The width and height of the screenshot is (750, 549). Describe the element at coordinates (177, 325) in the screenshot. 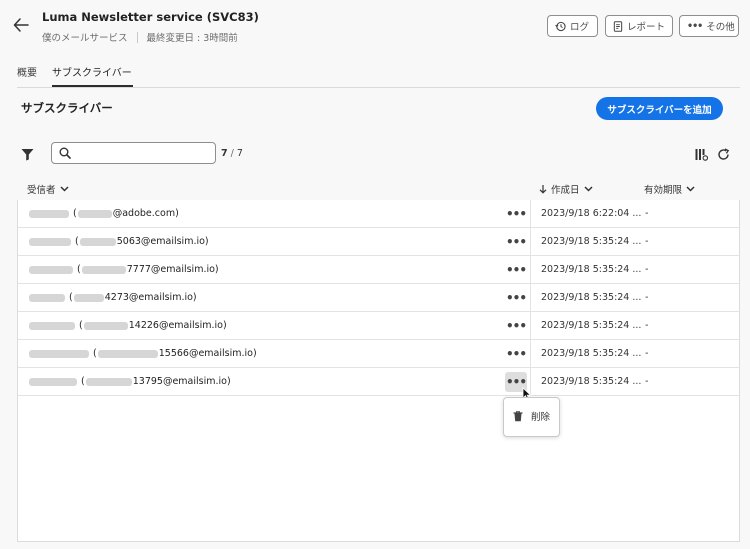

I see `recipient-email: 14226@emailsim.io)` at that location.